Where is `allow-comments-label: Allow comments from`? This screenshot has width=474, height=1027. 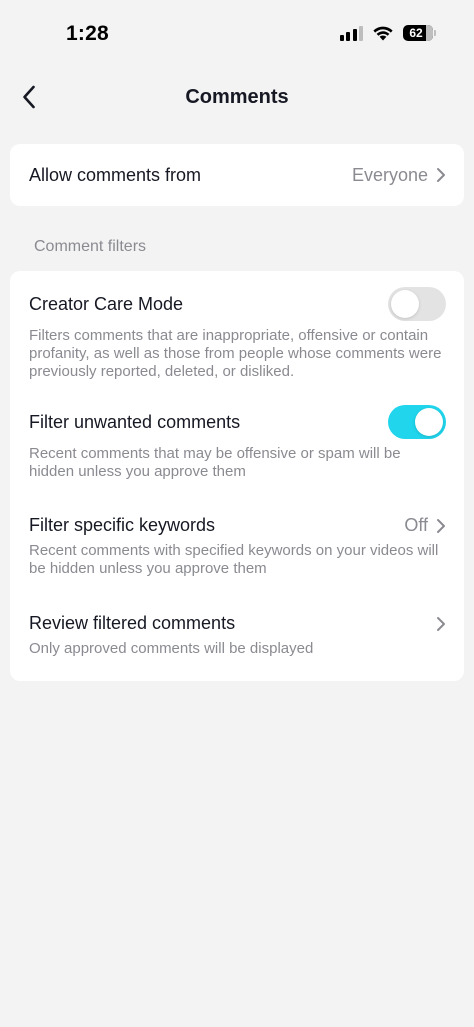
allow-comments-label: Allow comments from is located at coordinates (115, 174).